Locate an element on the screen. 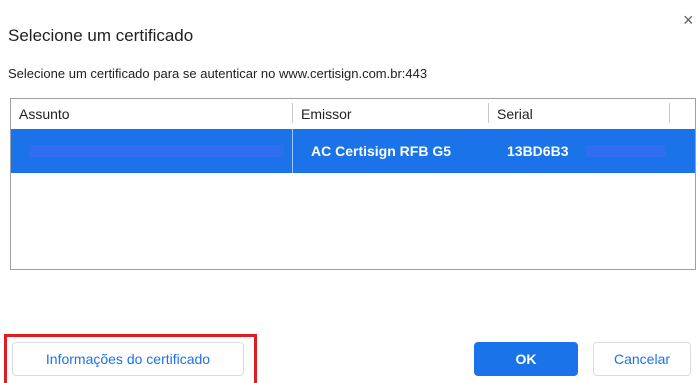 This screenshot has width=697, height=383. column-divider is located at coordinates (669, 113).